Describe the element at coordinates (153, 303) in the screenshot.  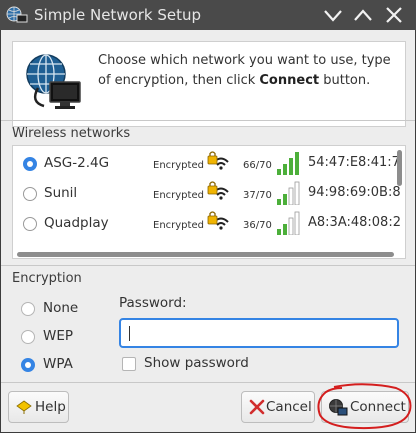
I see `password-label: Password:` at that location.